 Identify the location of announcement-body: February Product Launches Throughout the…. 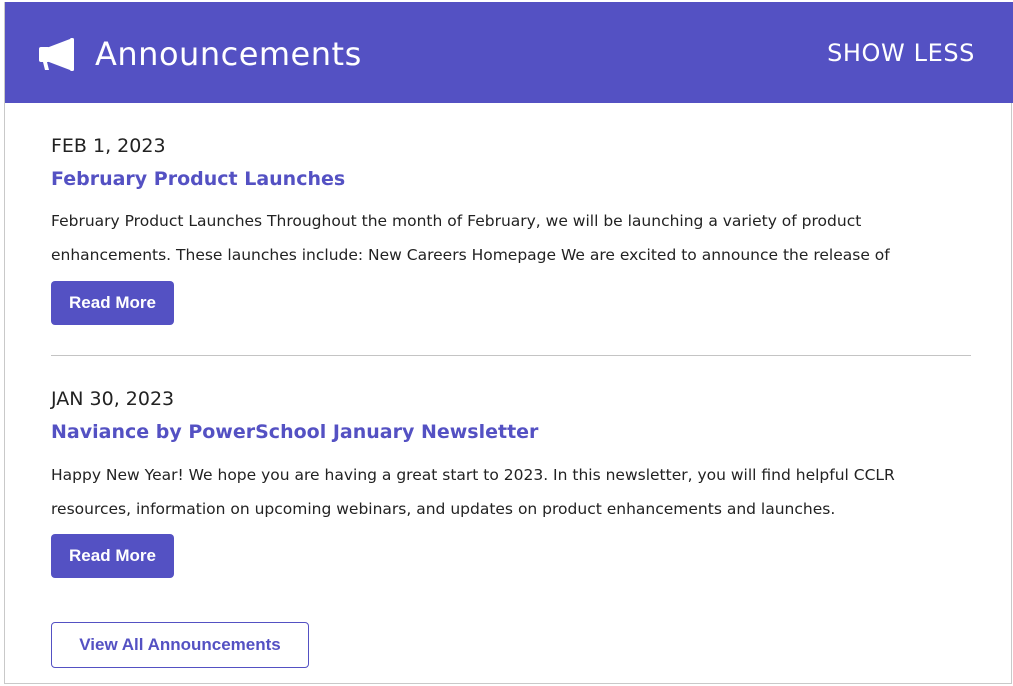
(516, 238).